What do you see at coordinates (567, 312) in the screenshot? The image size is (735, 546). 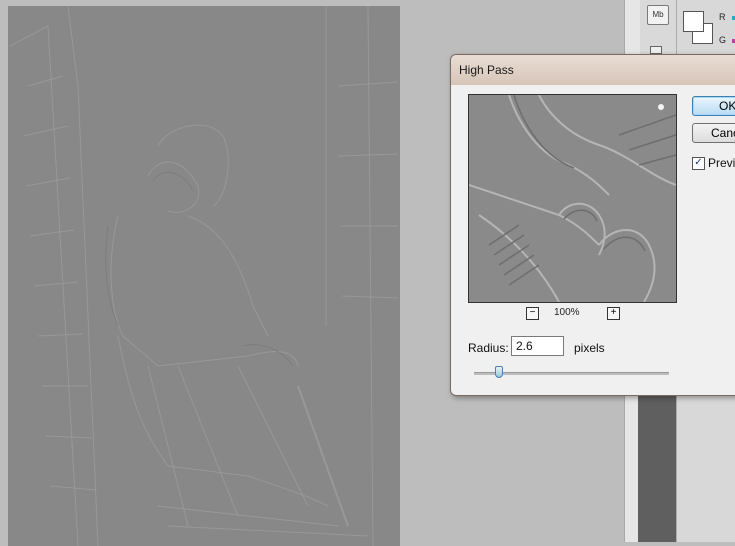 I see `zoom-level: 100%` at bounding box center [567, 312].